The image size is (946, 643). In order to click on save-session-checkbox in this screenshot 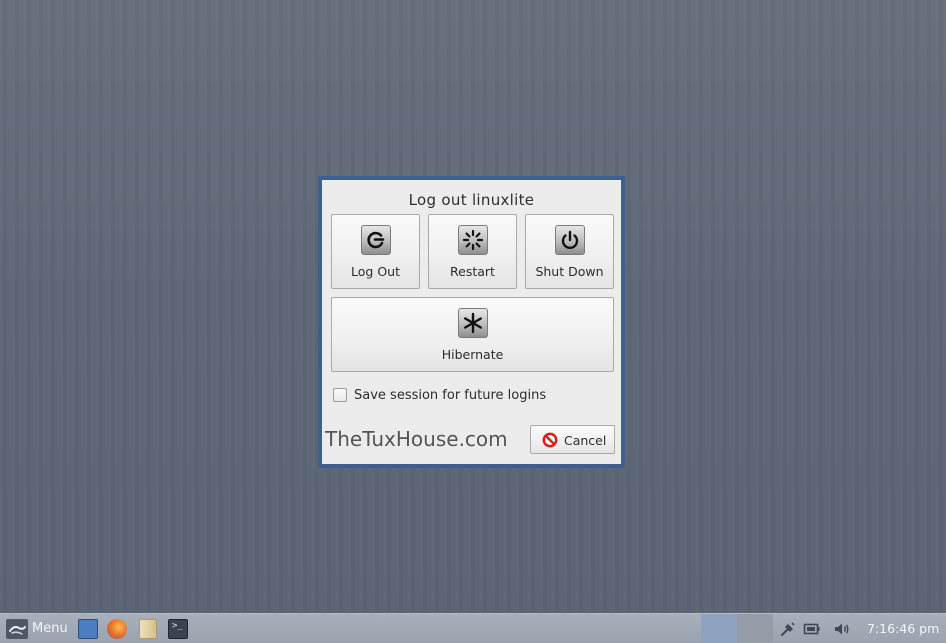, I will do `click(340, 395)`.